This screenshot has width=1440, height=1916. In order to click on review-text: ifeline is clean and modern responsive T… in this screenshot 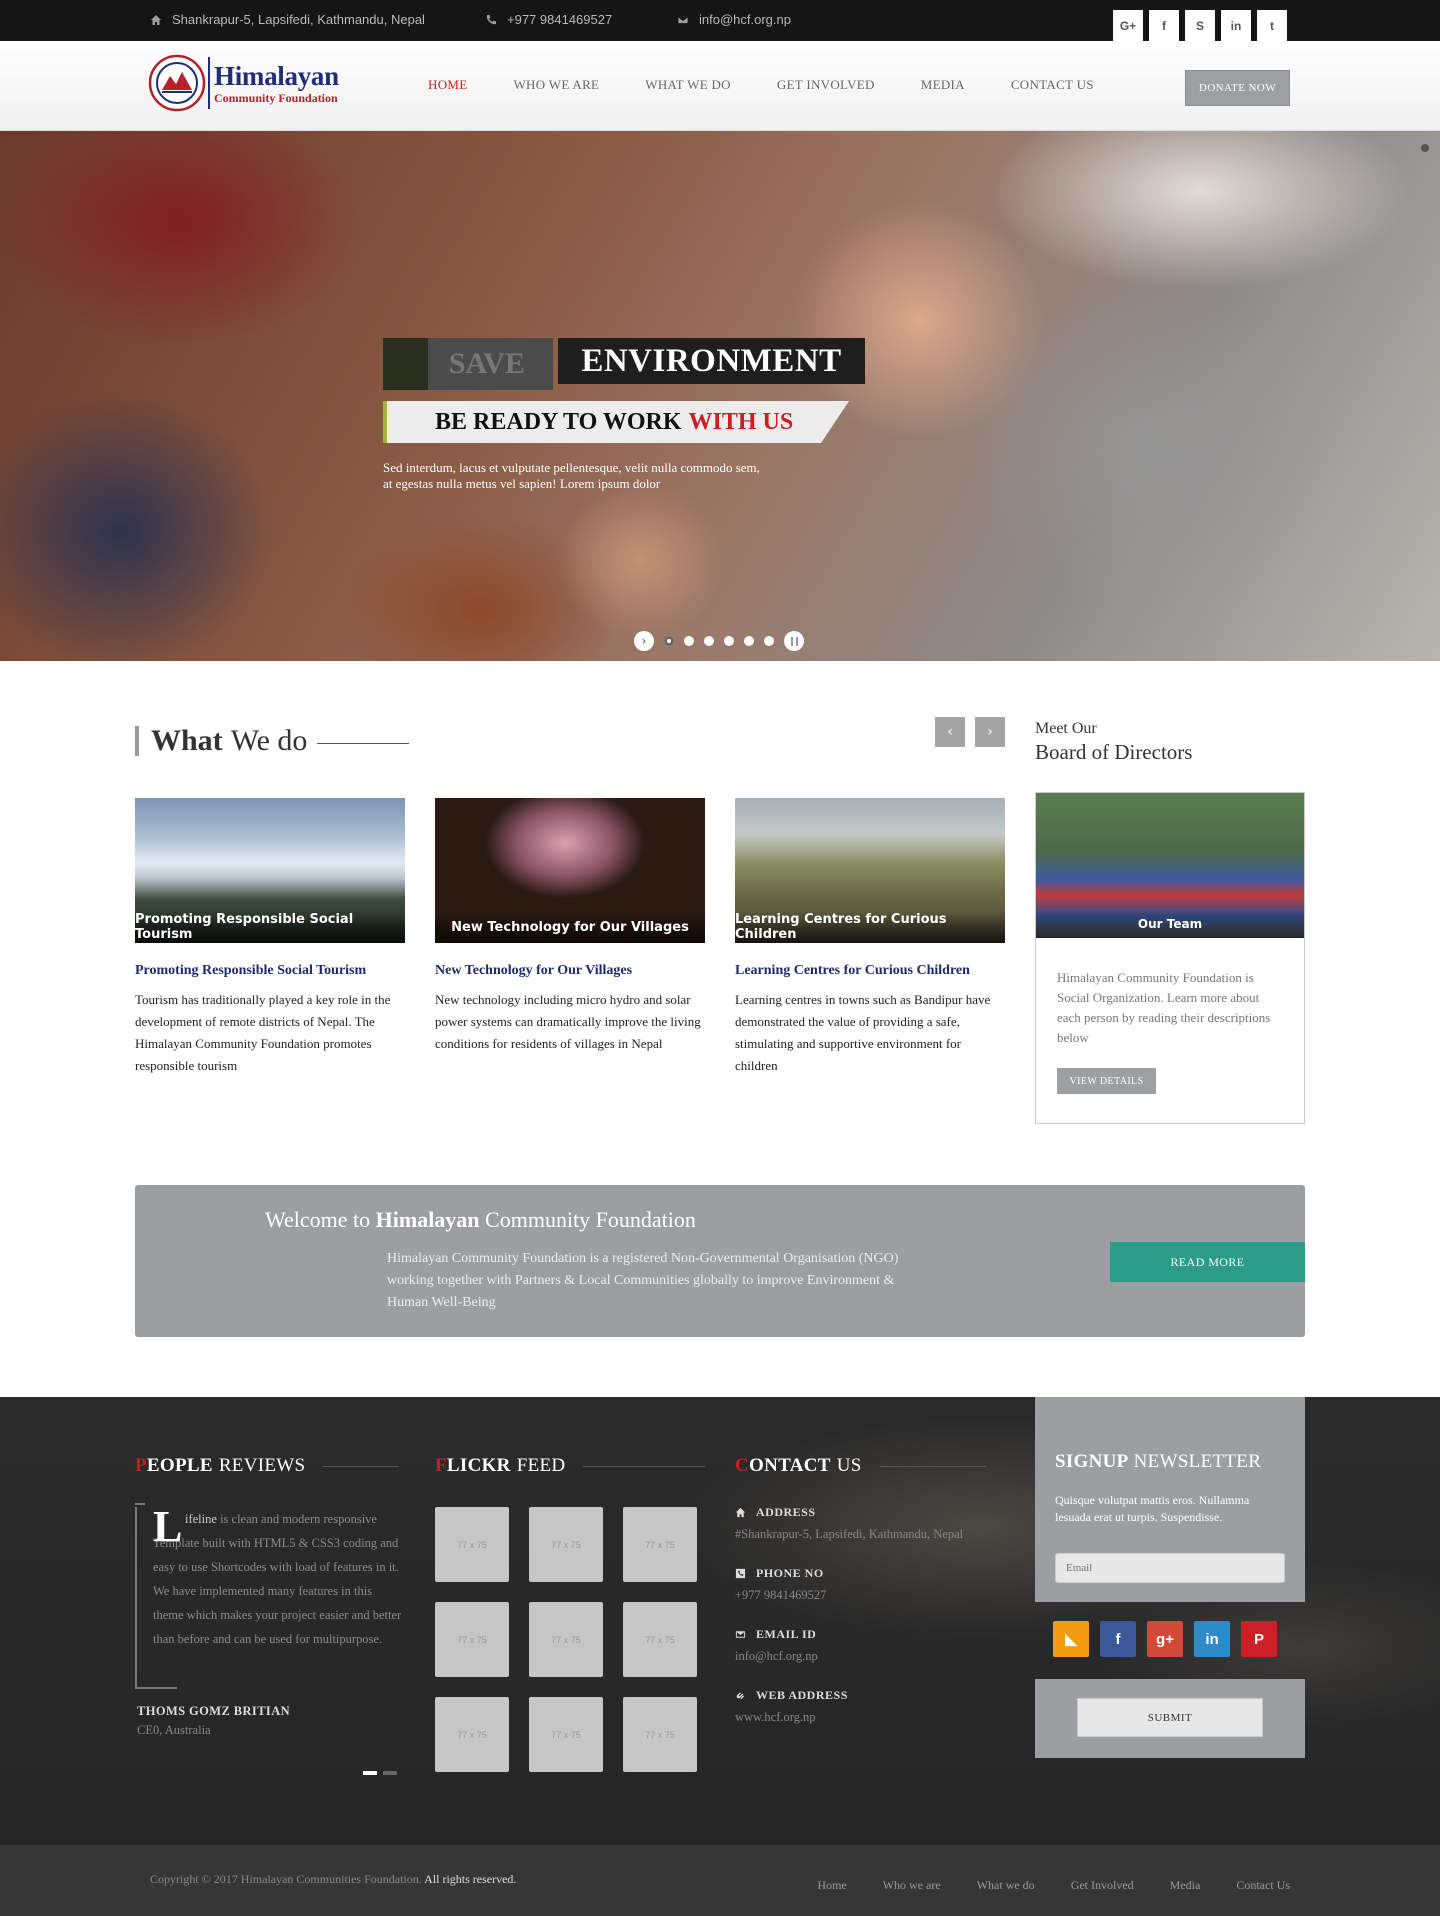, I will do `click(279, 1579)`.